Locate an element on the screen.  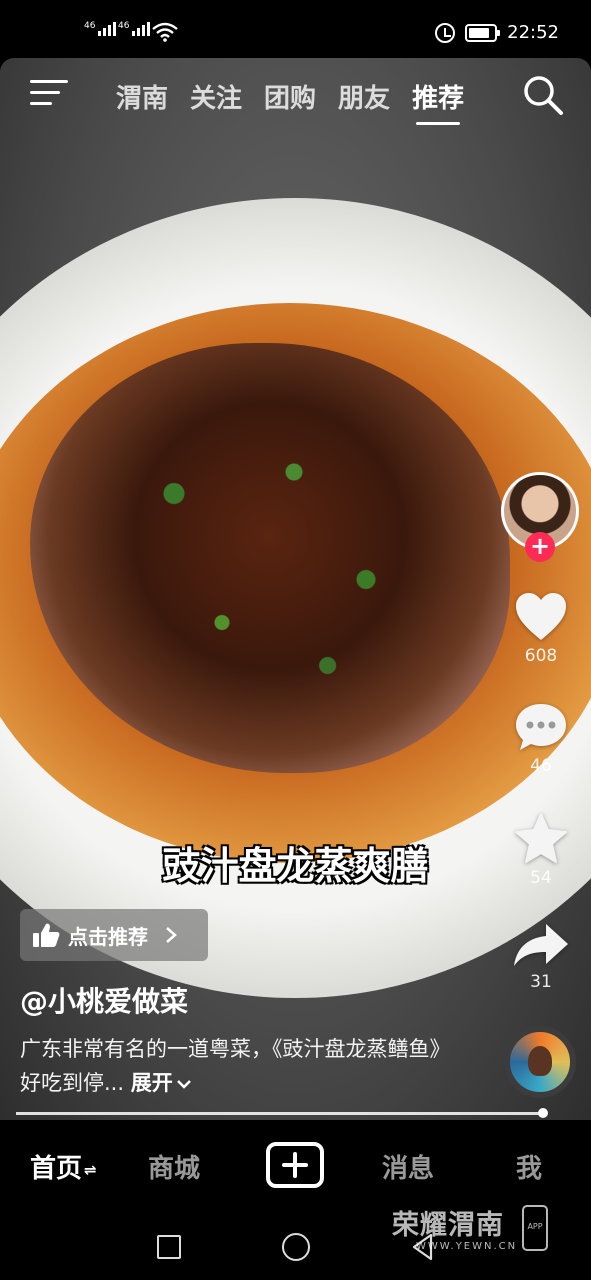
create-button is located at coordinates (295, 1165).